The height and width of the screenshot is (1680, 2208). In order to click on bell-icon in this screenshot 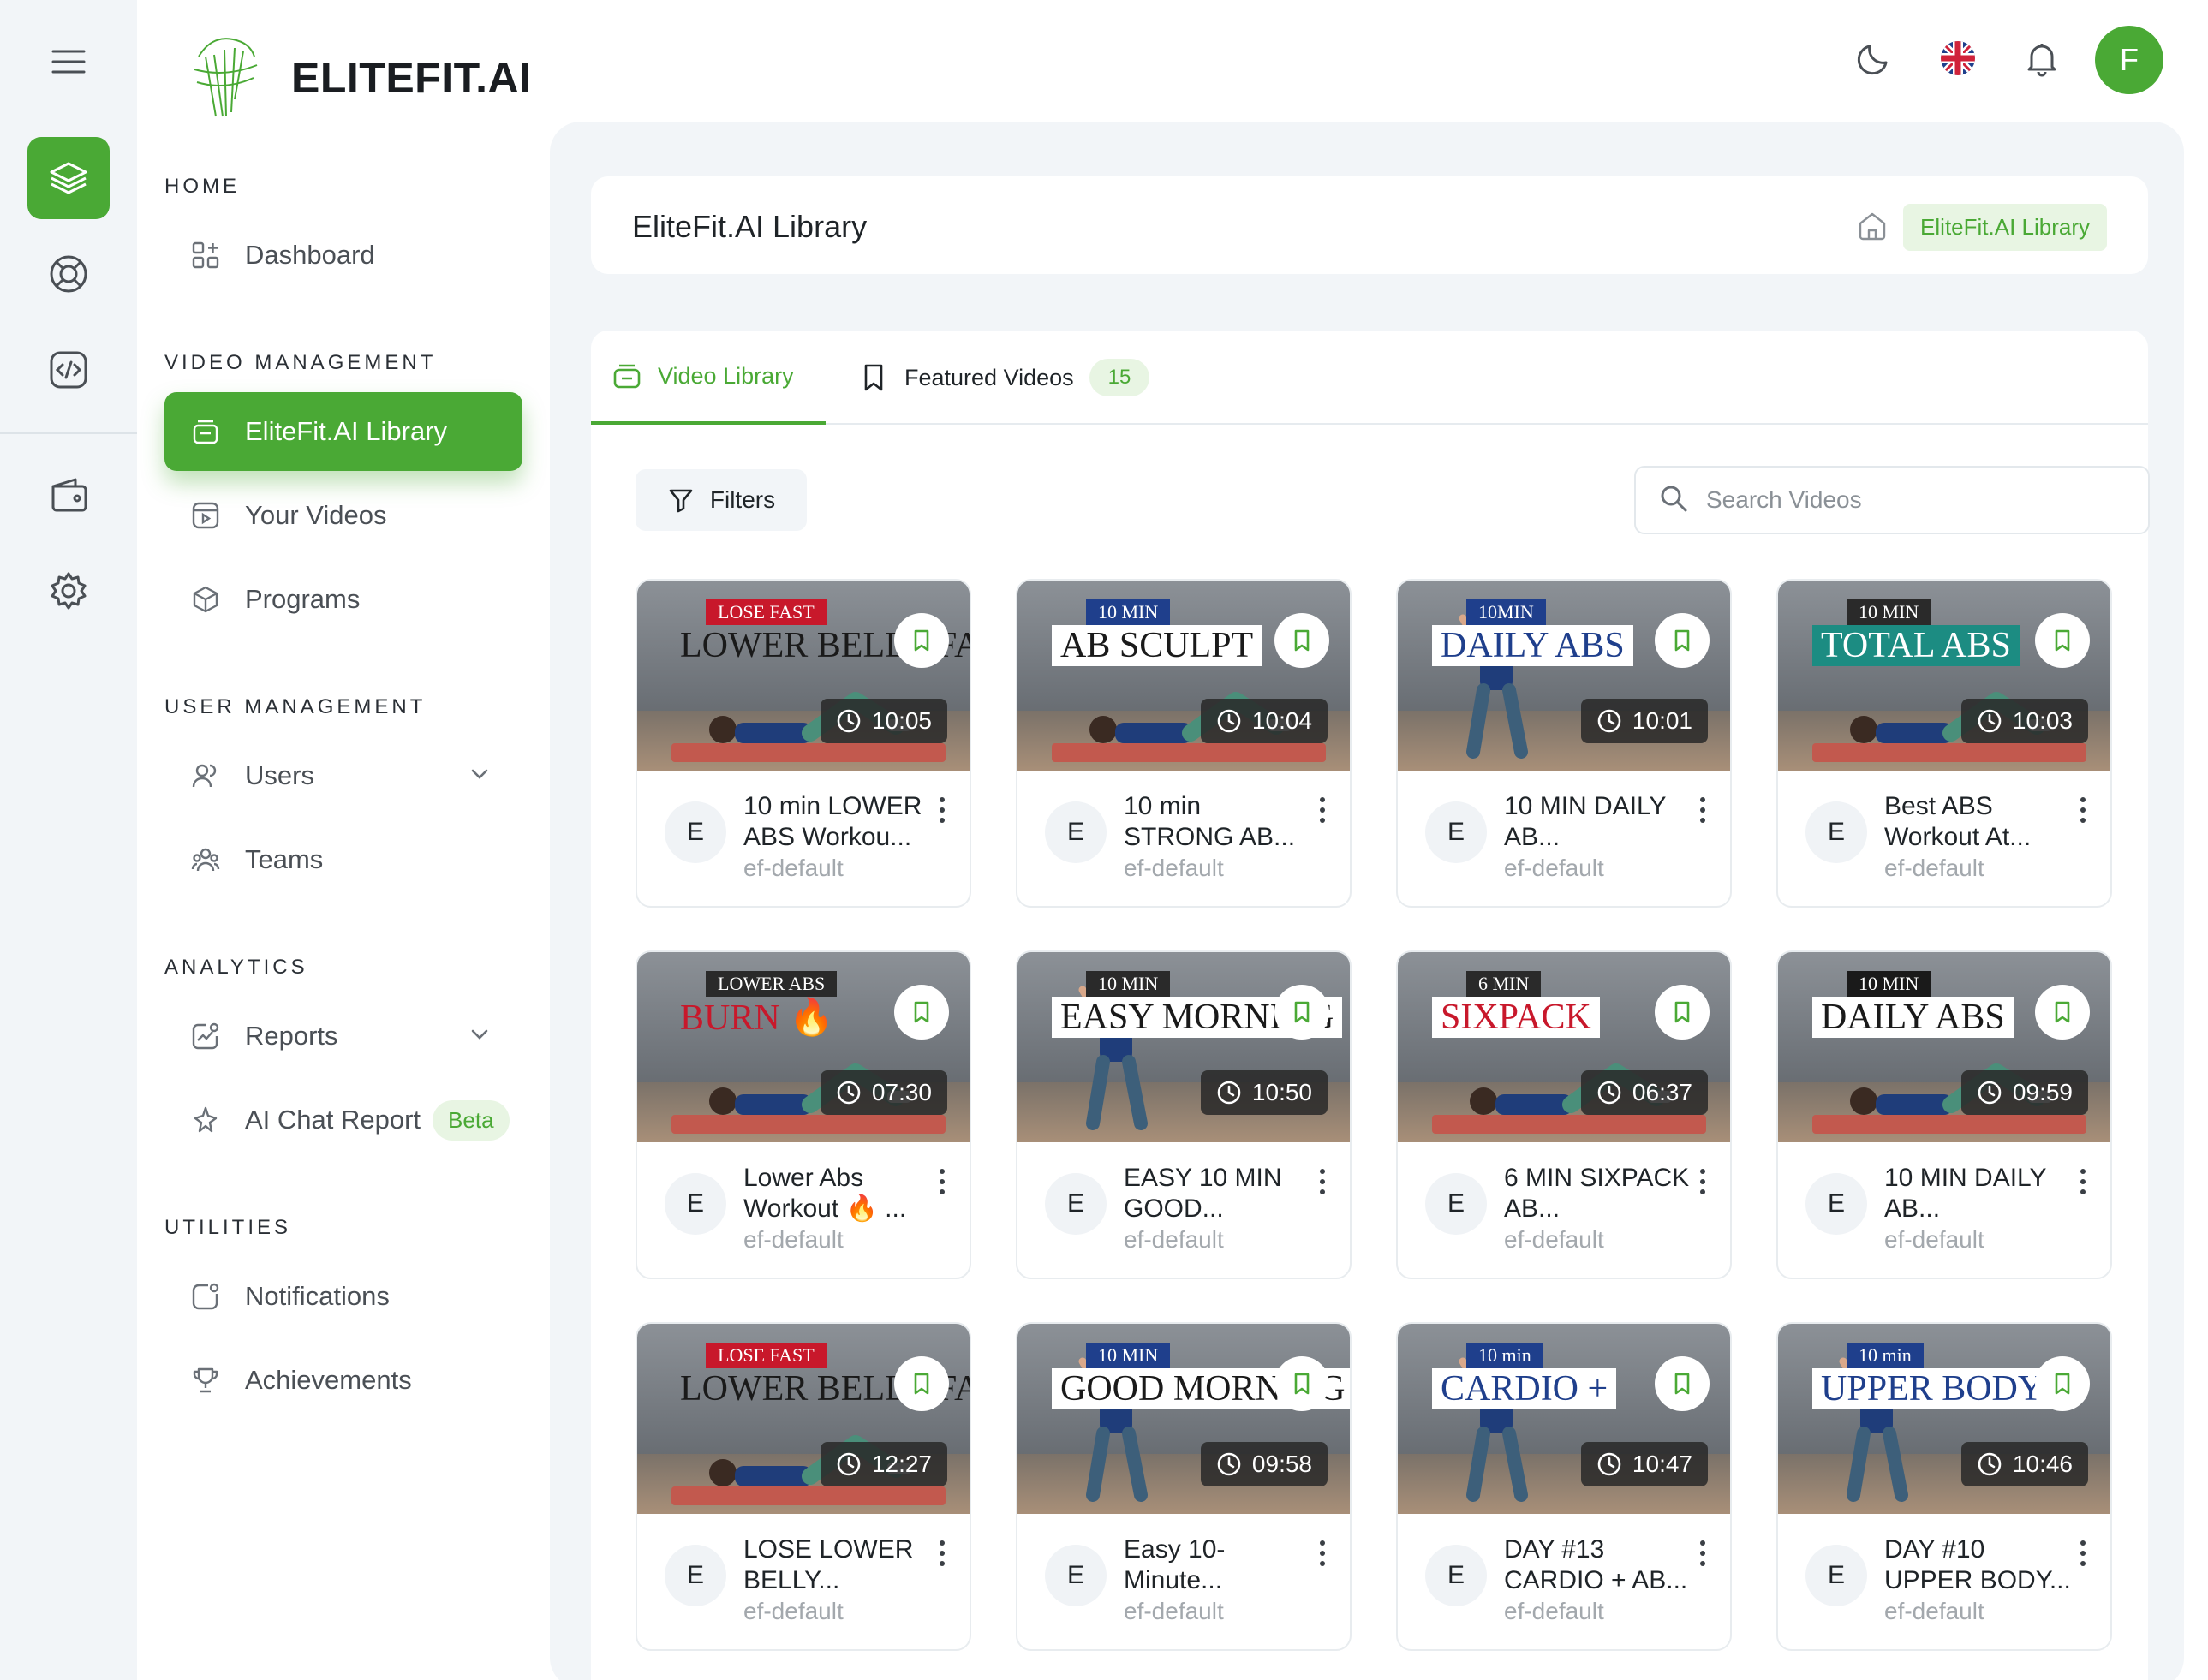, I will do `click(2041, 59)`.